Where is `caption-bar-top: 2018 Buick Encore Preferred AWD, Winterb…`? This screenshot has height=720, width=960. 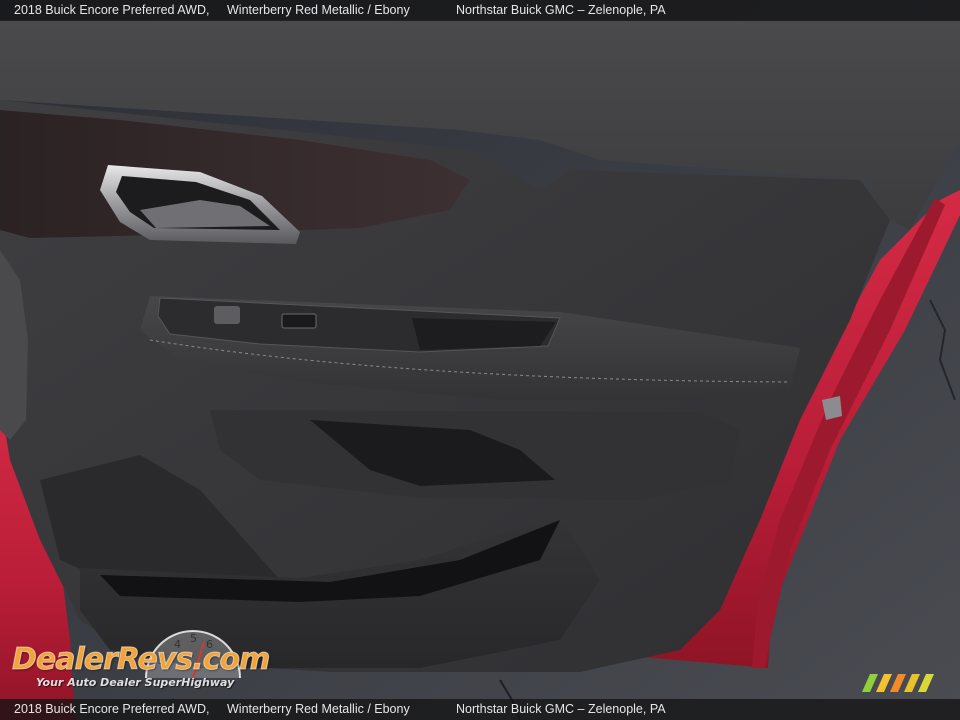 caption-bar-top: 2018 Buick Encore Preferred AWD, Winterb… is located at coordinates (480, 10).